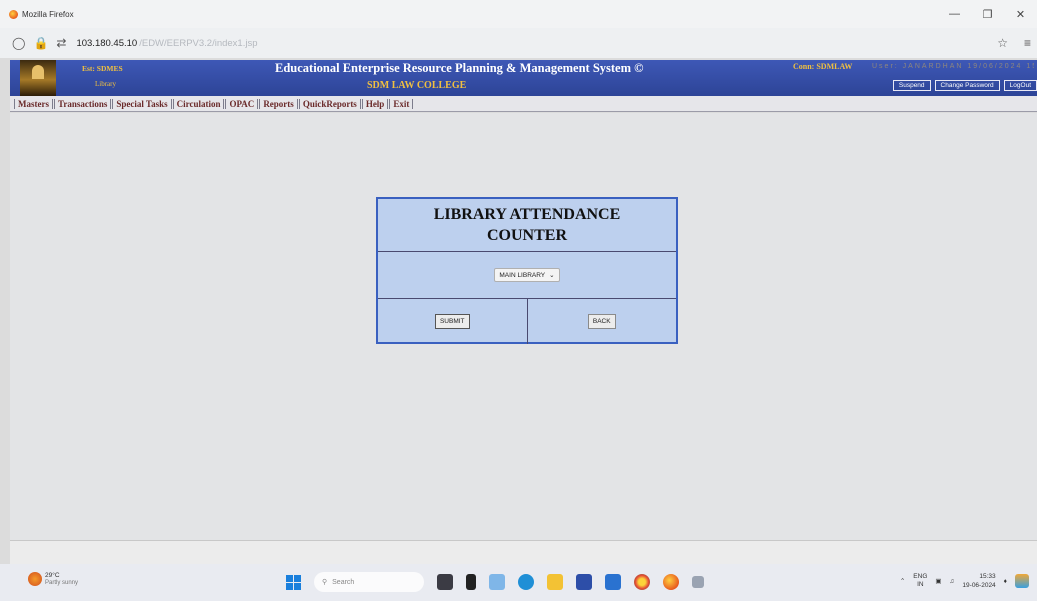 This screenshot has width=1037, height=601. I want to click on connection-label: Conn: SDMLAW, so click(823, 66).